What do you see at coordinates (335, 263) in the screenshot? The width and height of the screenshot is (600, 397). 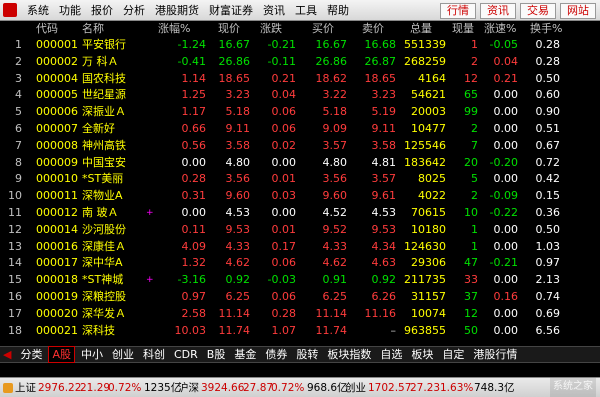 I see `cell-bid: 4.62` at bounding box center [335, 263].